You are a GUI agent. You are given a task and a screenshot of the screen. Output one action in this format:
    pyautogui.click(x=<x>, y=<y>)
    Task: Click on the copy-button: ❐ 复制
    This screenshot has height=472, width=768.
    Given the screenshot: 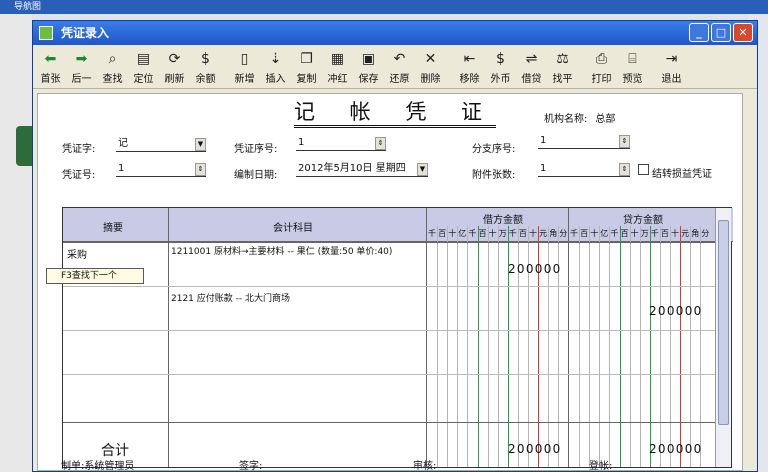 What is the action you would take?
    pyautogui.click(x=306, y=67)
    